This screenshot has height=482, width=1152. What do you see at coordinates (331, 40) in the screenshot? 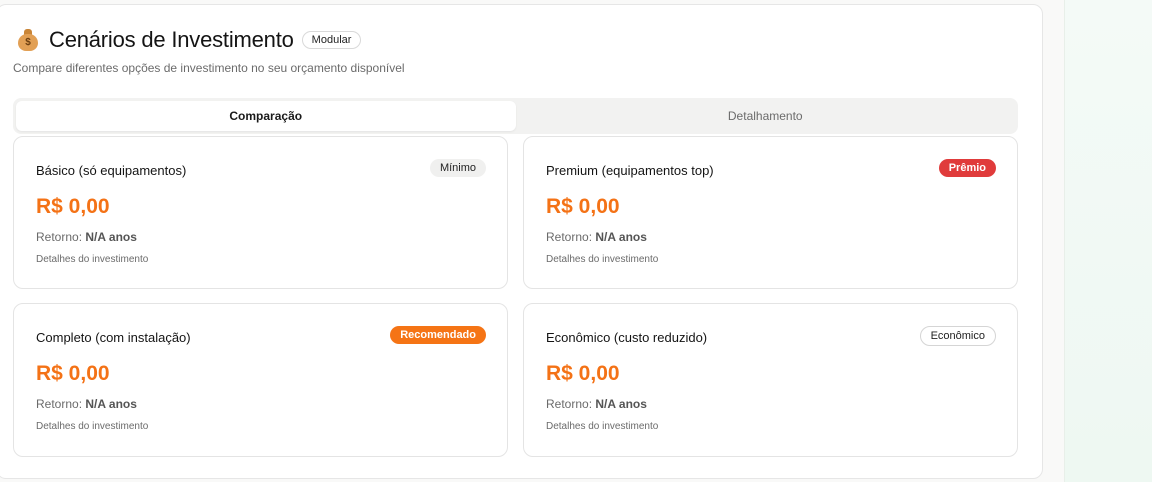
I see `modular-badge: Modular` at bounding box center [331, 40].